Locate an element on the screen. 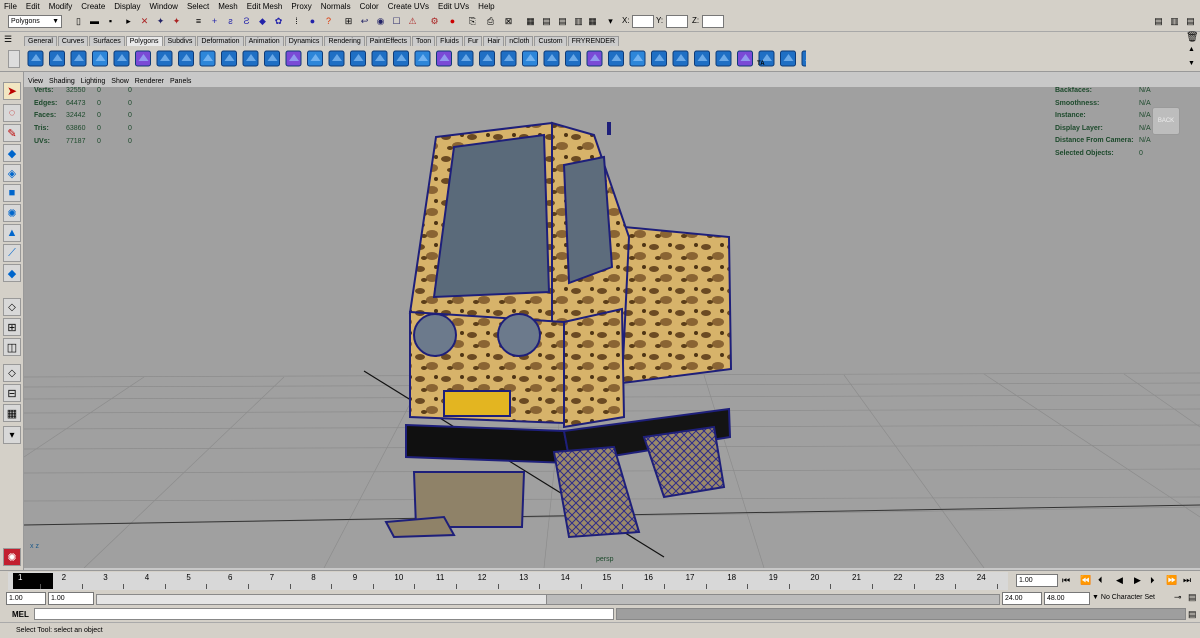 This screenshot has width=1200, height=638. menu-window: Window is located at coordinates (164, 6).